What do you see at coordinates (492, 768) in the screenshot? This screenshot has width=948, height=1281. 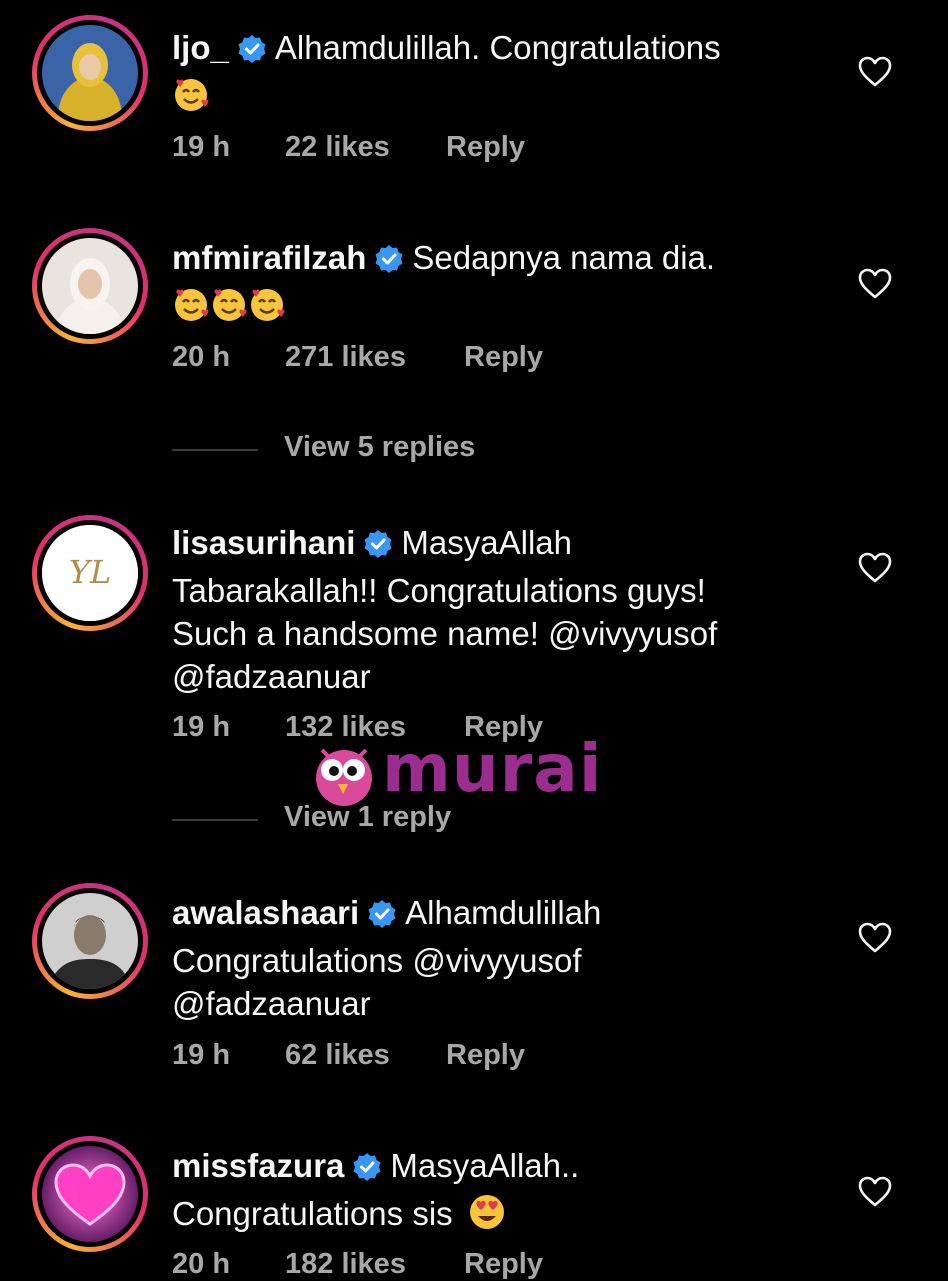 I see `watermark-brand: murai` at bounding box center [492, 768].